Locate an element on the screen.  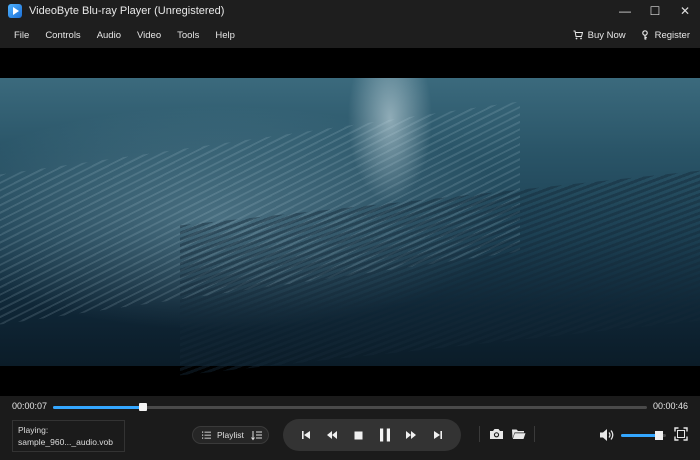
now-playing-label: Playing: is located at coordinates (33, 430).